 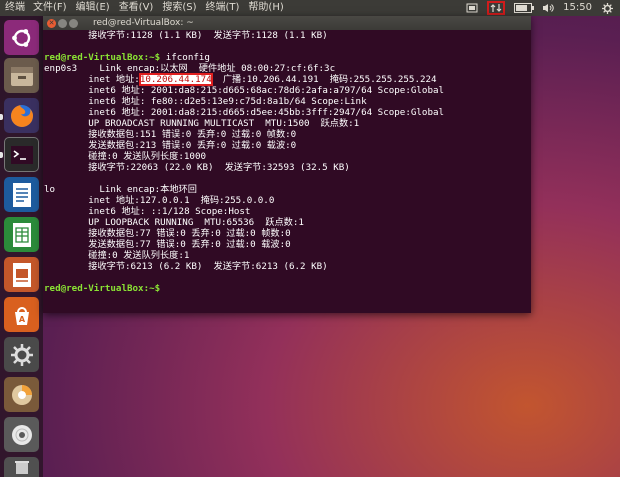 I want to click on battery-icon, so click(x=524, y=8).